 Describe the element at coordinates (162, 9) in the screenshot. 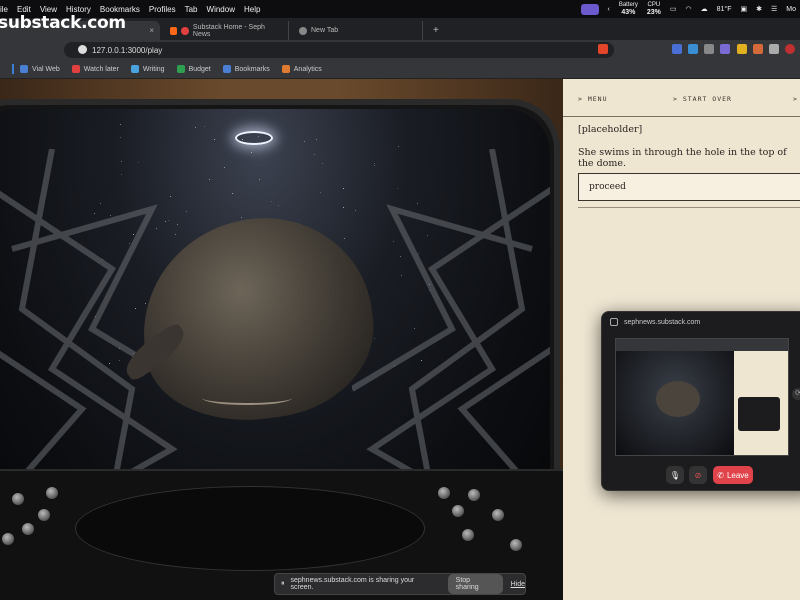

I see `menu-profiles: Profiles` at that location.